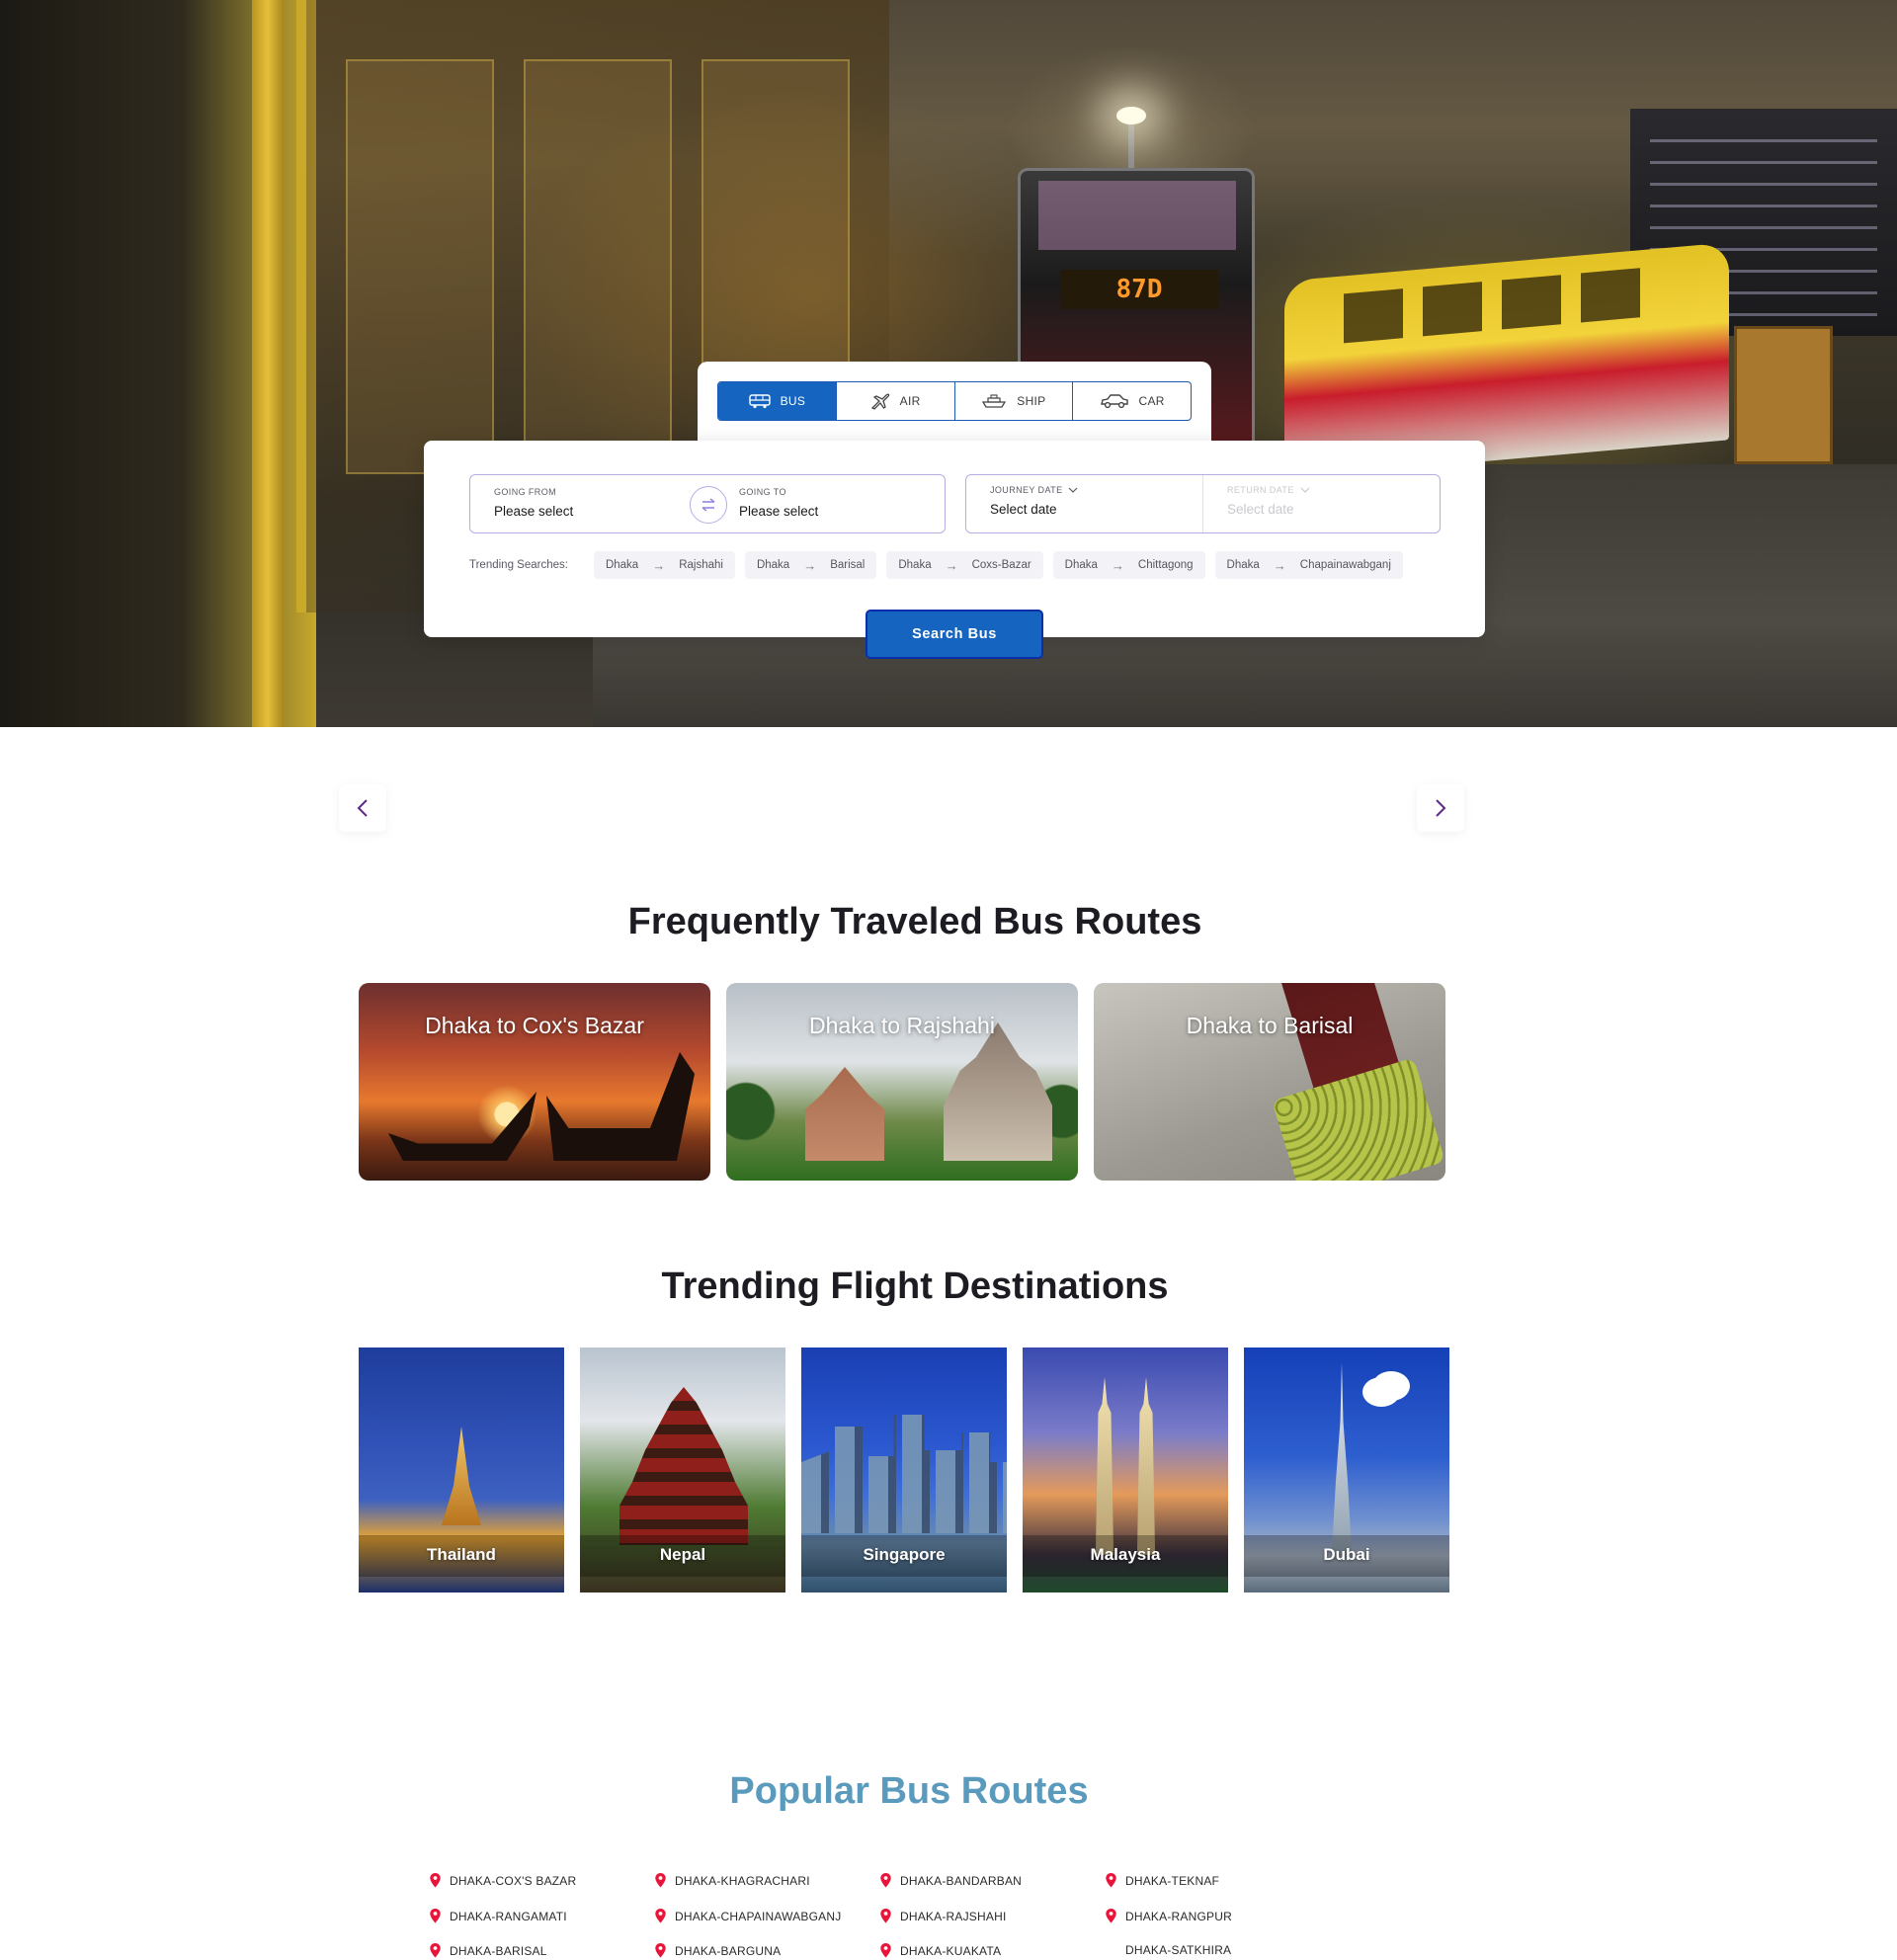 The image size is (1897, 1960). I want to click on popular-route-link: DHAKA-SATKHIRA, so click(1168, 1950).